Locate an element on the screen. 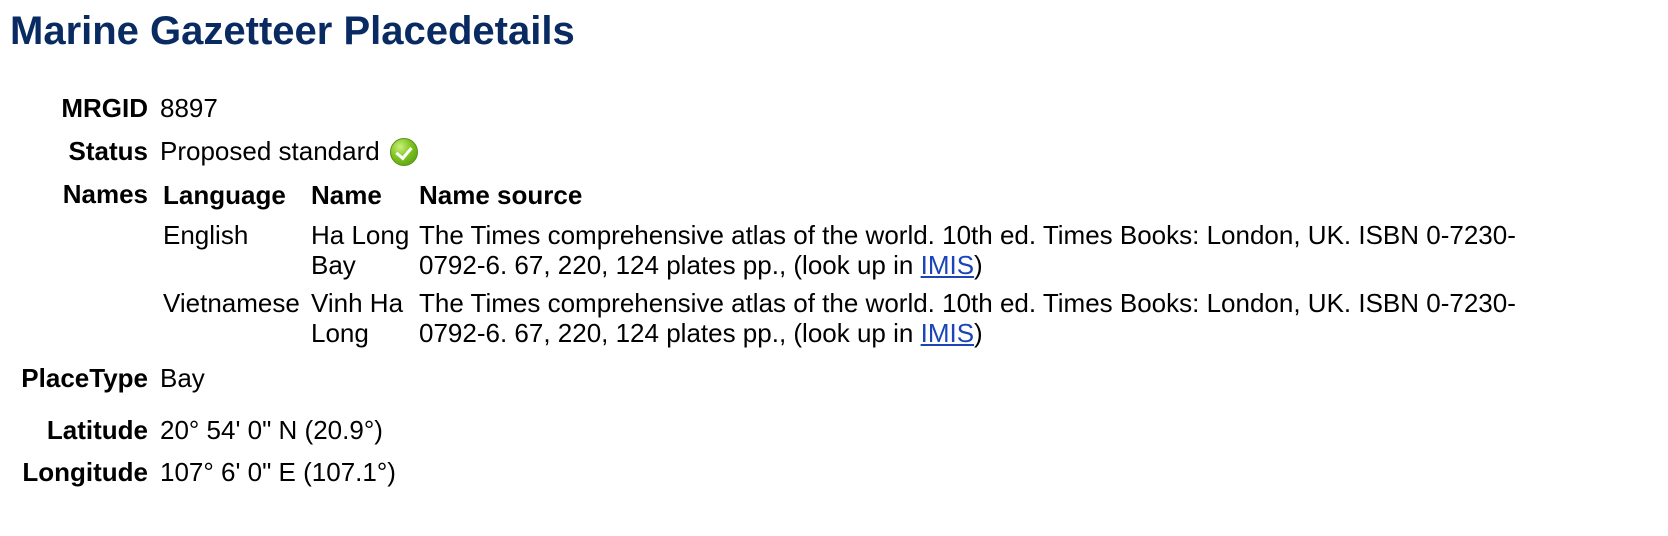 The height and width of the screenshot is (536, 1668). cell-name: Vinh Ha Long is located at coordinates (357, 318).